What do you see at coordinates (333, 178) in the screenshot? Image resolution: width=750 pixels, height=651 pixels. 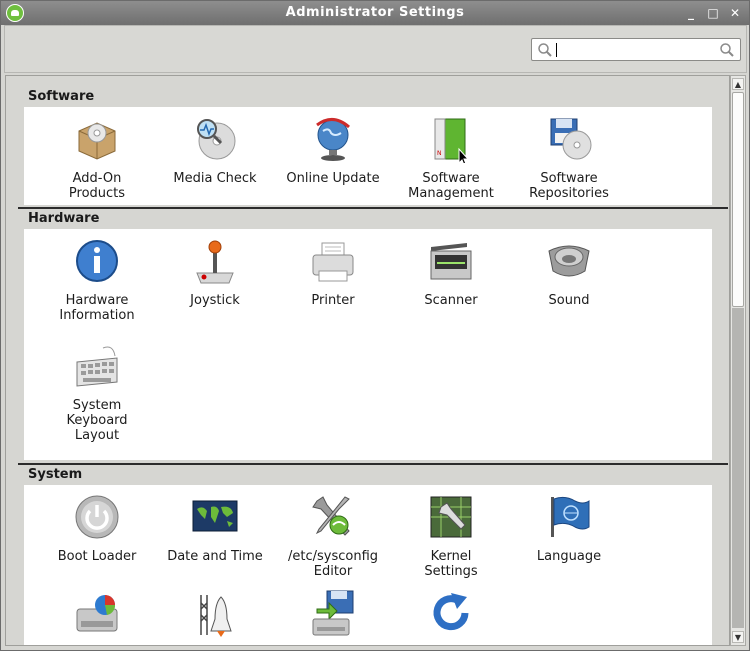 I see `module-label: Online Update` at bounding box center [333, 178].